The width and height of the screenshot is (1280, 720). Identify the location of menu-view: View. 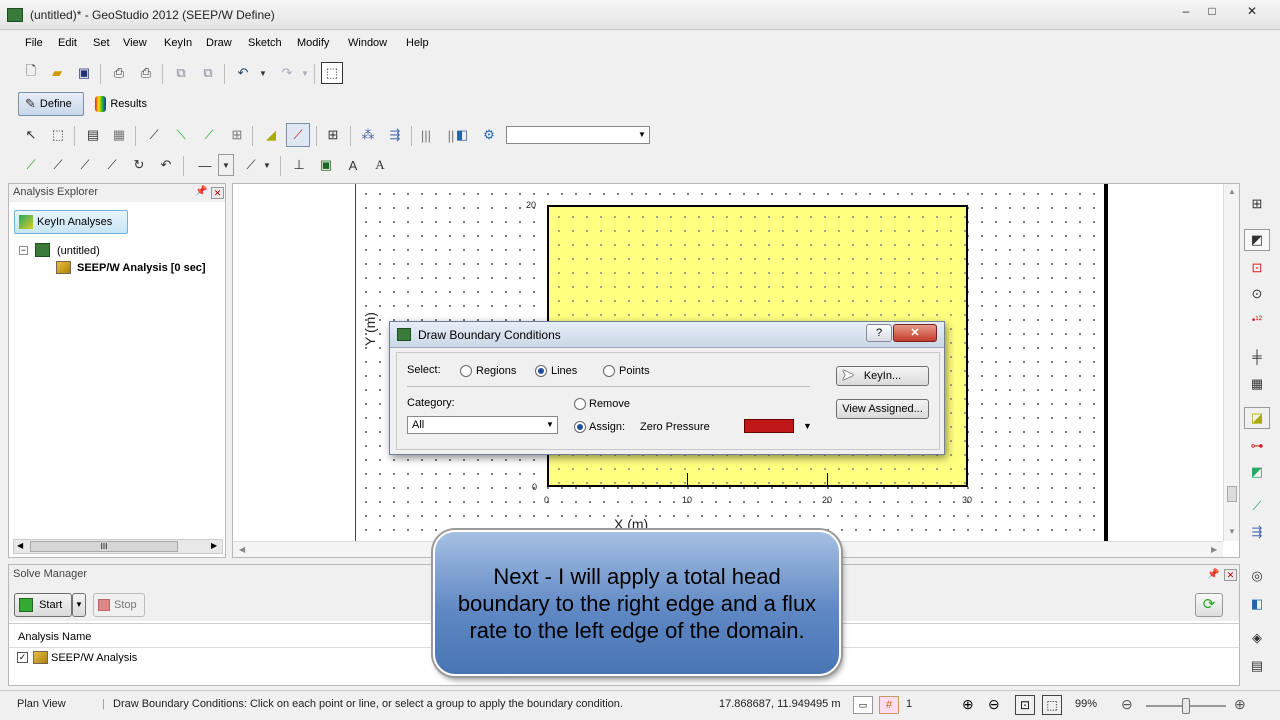
(135, 43).